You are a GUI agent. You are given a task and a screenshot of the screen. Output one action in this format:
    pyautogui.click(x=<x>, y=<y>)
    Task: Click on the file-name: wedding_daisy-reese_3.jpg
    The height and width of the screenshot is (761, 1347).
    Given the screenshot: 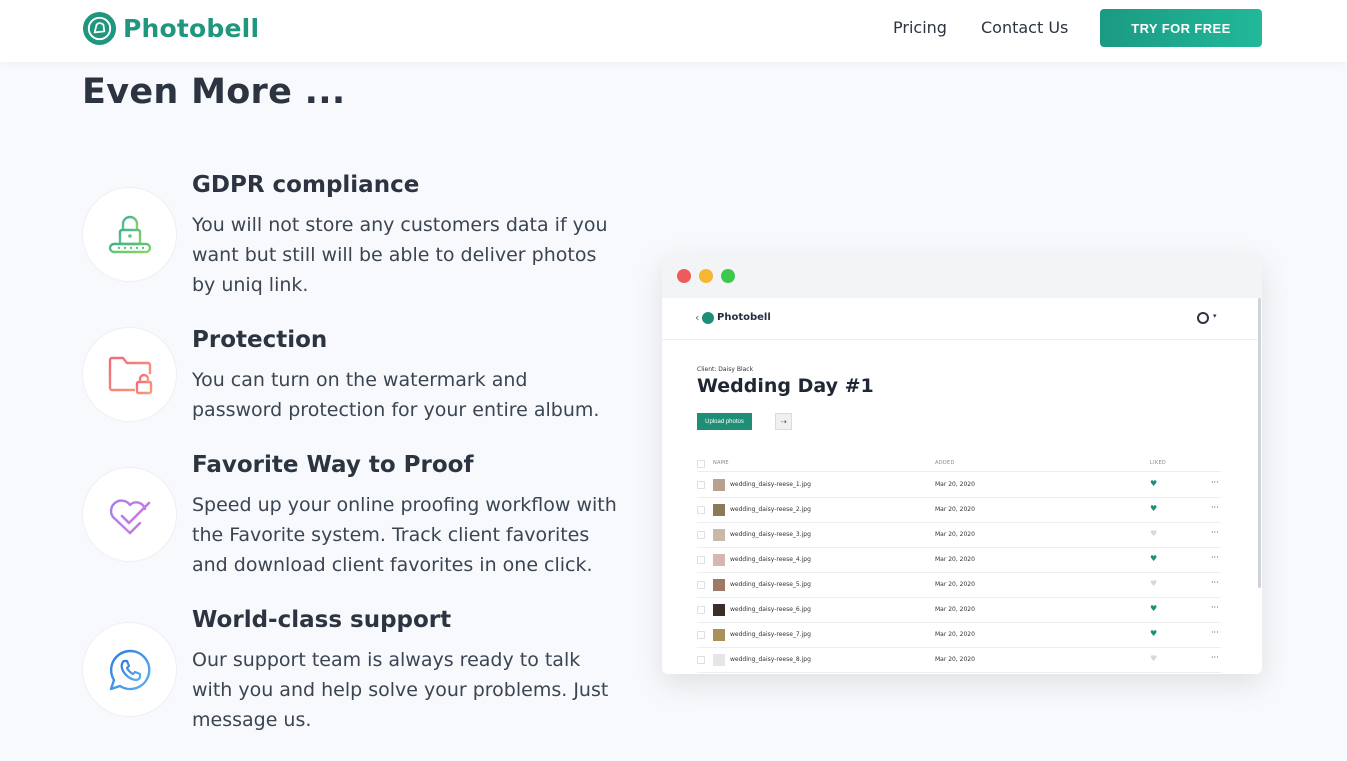 What is the action you would take?
    pyautogui.click(x=770, y=534)
    